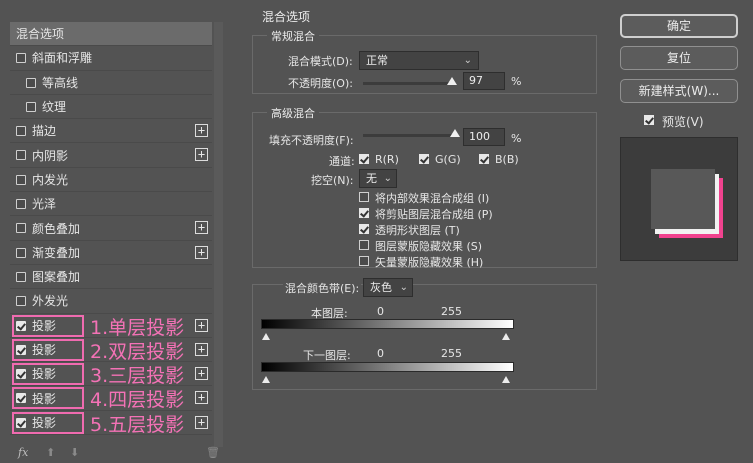 The height and width of the screenshot is (463, 753). I want to click on this-layer-white-stop, so click(506, 336).